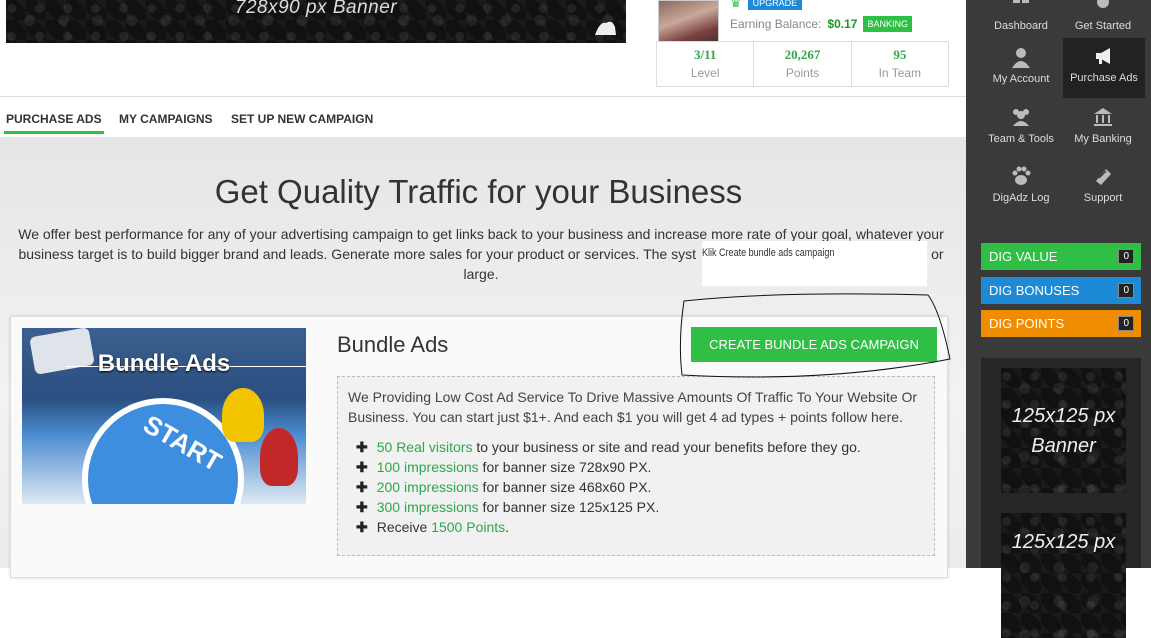 The image size is (1151, 638). I want to click on banking-button: BANKING, so click(887, 24).